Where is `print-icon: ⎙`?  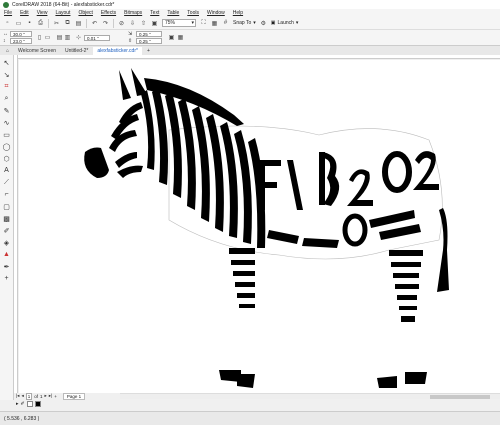
print-icon: ⎙ is located at coordinates (40, 23).